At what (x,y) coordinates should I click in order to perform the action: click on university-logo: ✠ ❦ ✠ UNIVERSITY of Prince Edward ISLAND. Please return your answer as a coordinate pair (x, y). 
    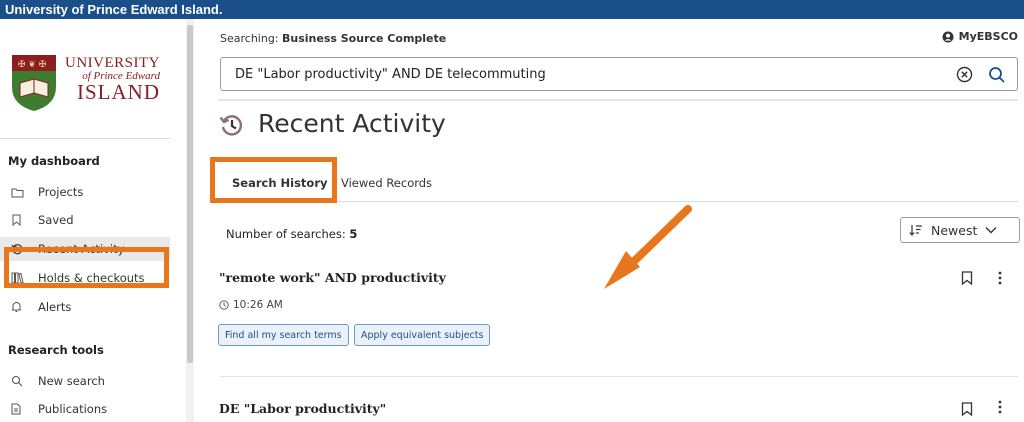
    Looking at the image, I should click on (85, 86).